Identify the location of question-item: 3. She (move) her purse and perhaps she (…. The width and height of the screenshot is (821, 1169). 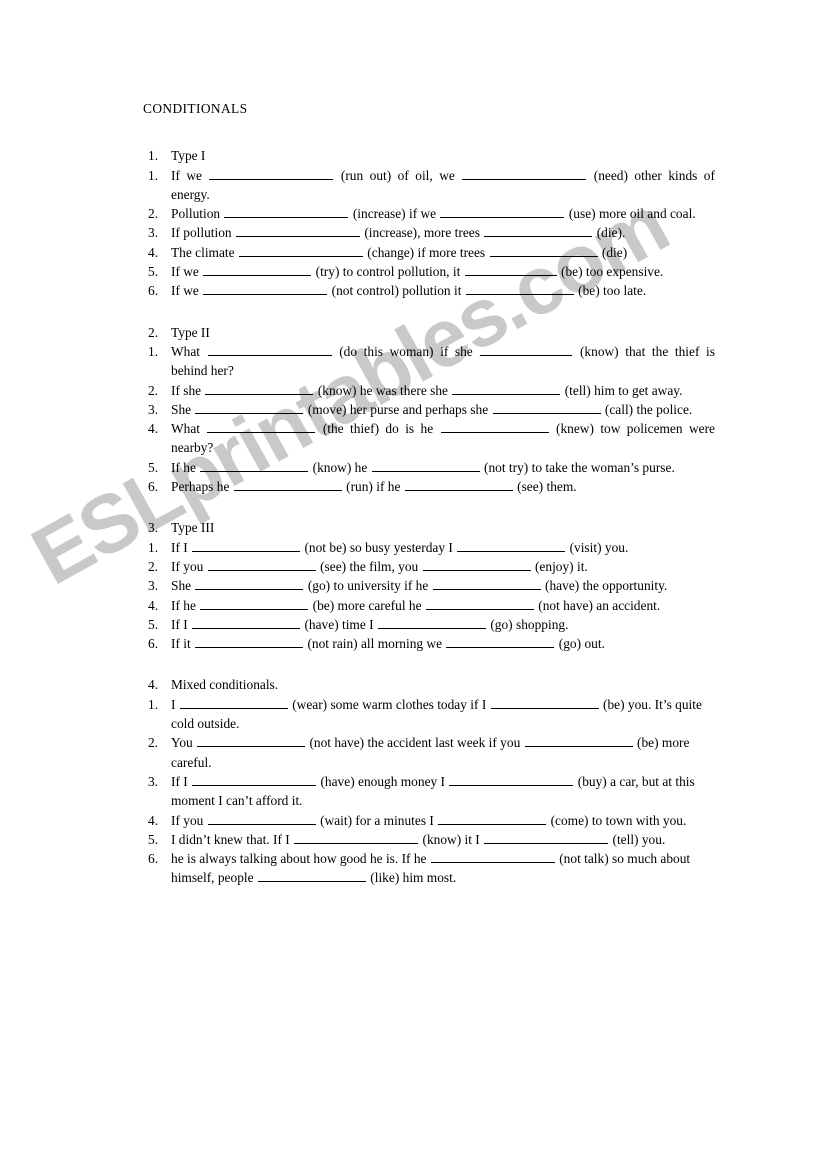
(429, 409).